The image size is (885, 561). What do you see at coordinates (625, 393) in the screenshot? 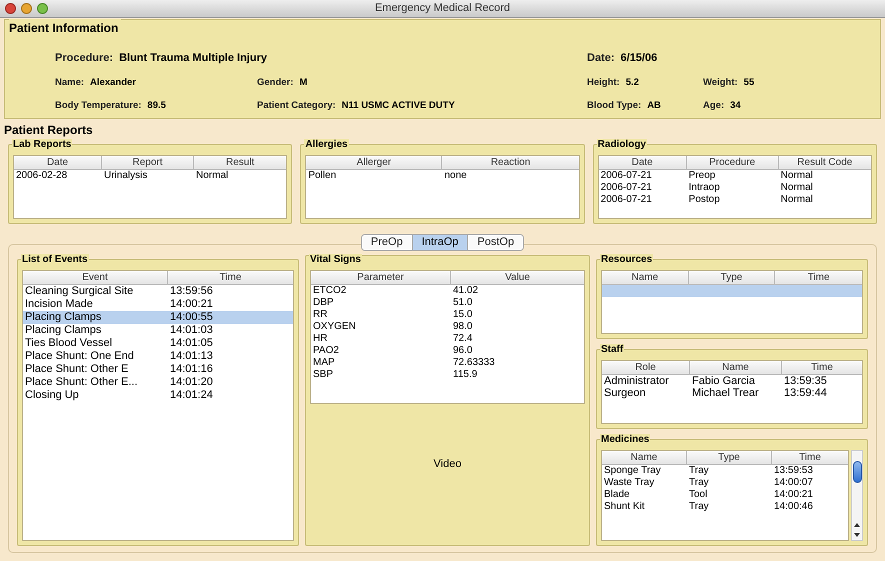
I see `table-cell-text: Surgeon` at bounding box center [625, 393].